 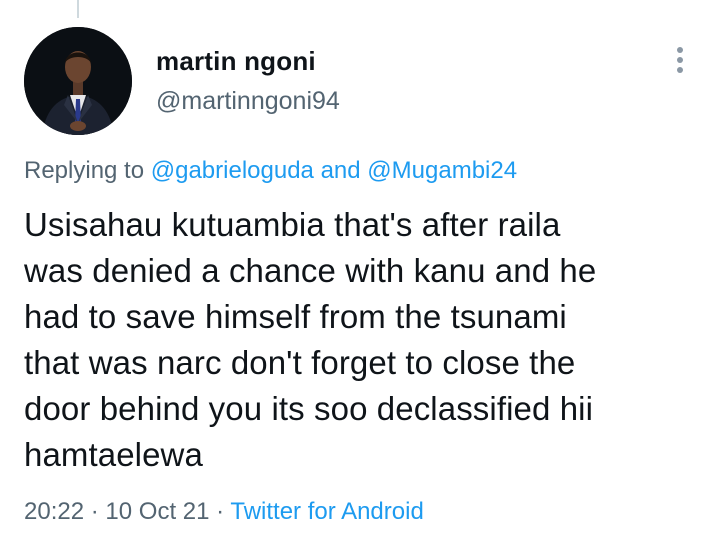 What do you see at coordinates (236, 61) in the screenshot?
I see `author-display-name: martin ngoni` at bounding box center [236, 61].